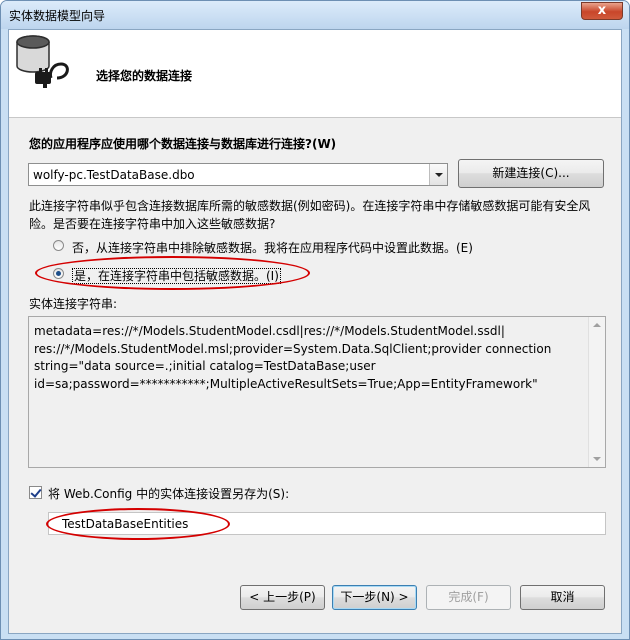 This screenshot has height=640, width=630. Describe the element at coordinates (172, 273) in the screenshot. I see `highlight-ellipse-include` at that location.